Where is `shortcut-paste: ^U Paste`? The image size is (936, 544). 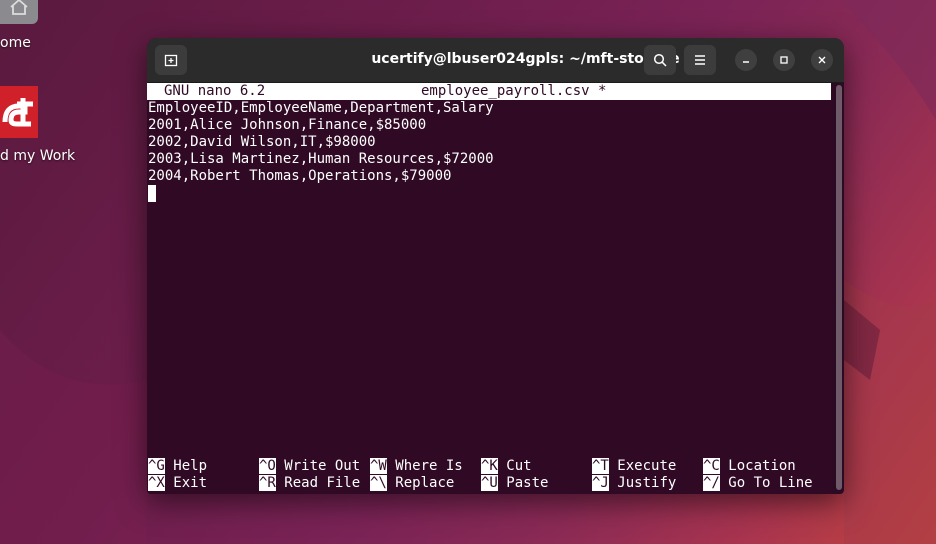
shortcut-paste: ^U Paste is located at coordinates (514, 483).